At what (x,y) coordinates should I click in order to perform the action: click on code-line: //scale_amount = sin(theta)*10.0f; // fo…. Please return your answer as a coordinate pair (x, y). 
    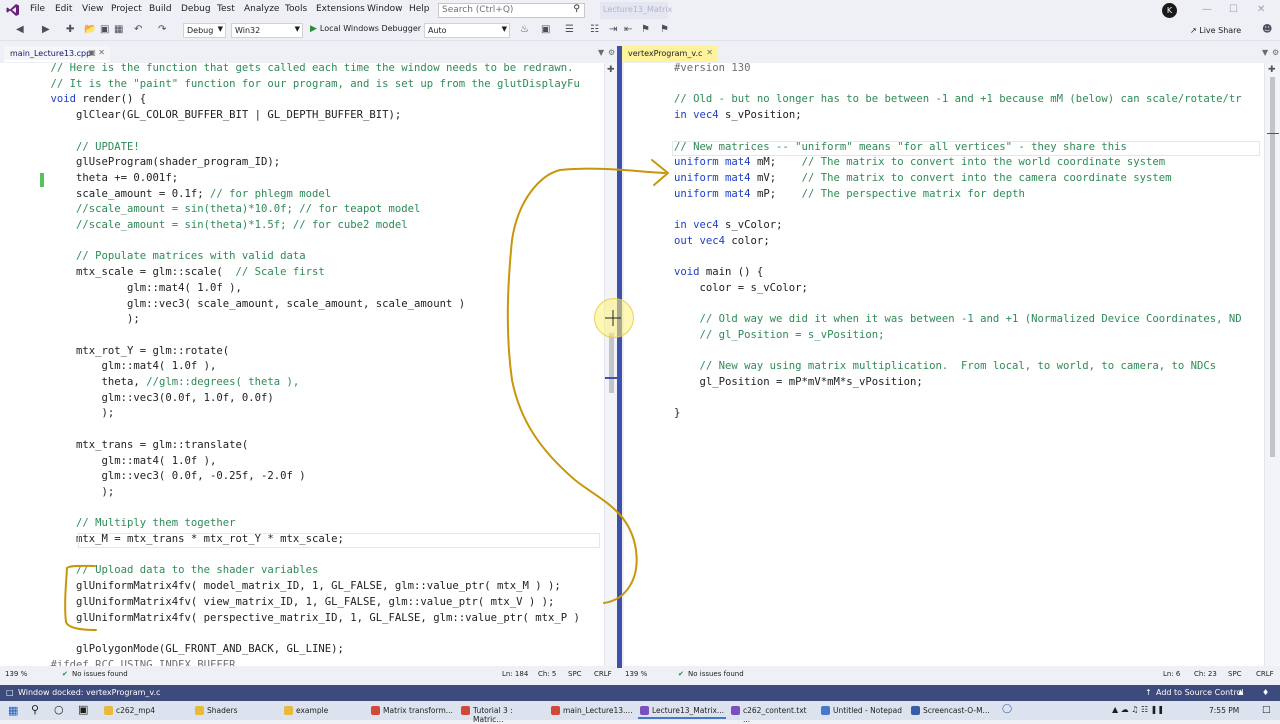
    Looking at the image, I should click on (222, 210).